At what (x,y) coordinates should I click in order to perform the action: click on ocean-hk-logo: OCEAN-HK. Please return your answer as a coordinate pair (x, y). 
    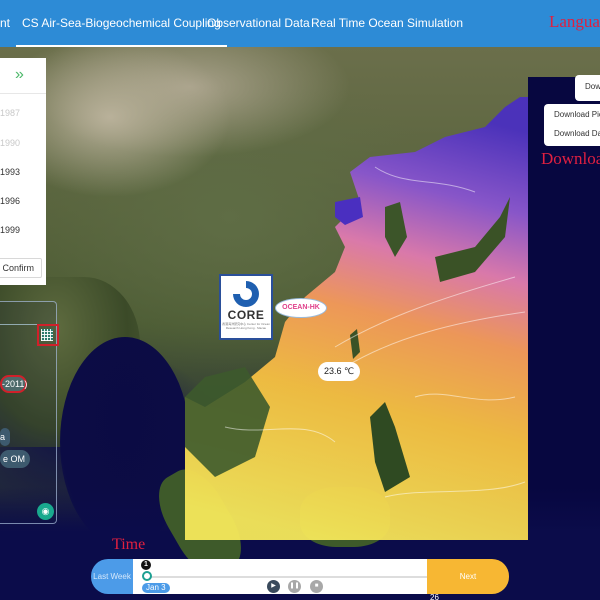
    Looking at the image, I should click on (301, 308).